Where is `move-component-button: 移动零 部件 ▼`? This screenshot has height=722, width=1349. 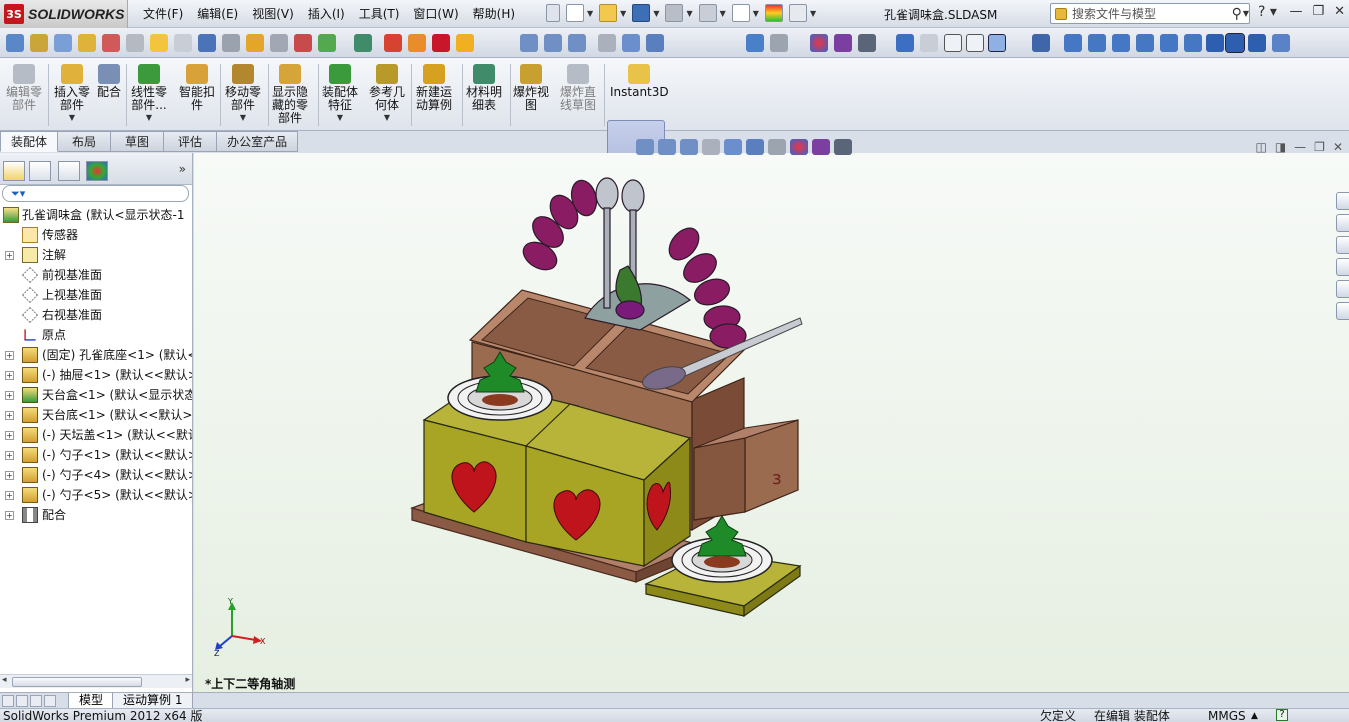
move-component-button: 移动零 部件 ▼ is located at coordinates (243, 93).